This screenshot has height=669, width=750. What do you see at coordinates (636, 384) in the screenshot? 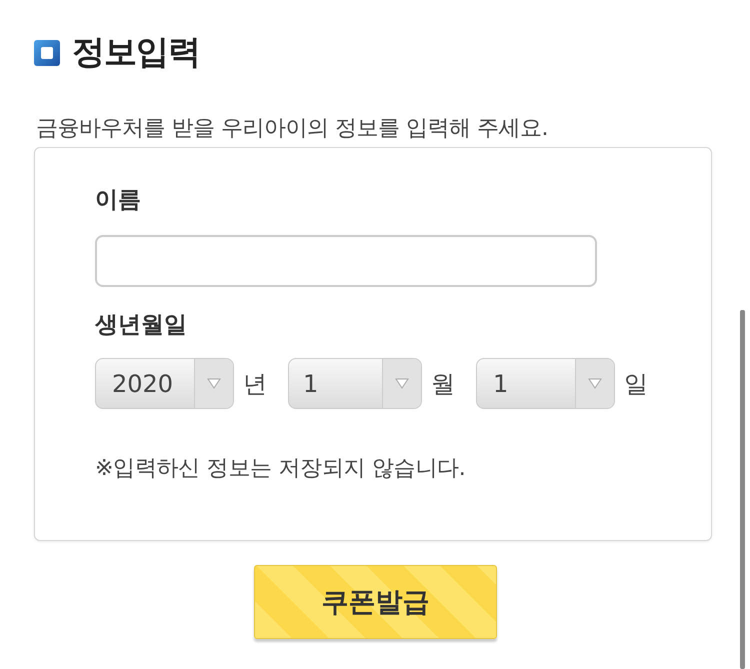
I see `unit-label: 일` at bounding box center [636, 384].